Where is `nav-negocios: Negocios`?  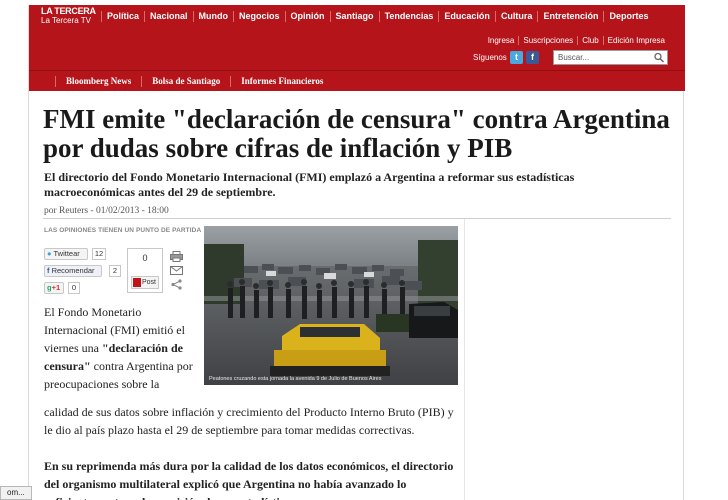
nav-negocios: Negocios is located at coordinates (259, 16).